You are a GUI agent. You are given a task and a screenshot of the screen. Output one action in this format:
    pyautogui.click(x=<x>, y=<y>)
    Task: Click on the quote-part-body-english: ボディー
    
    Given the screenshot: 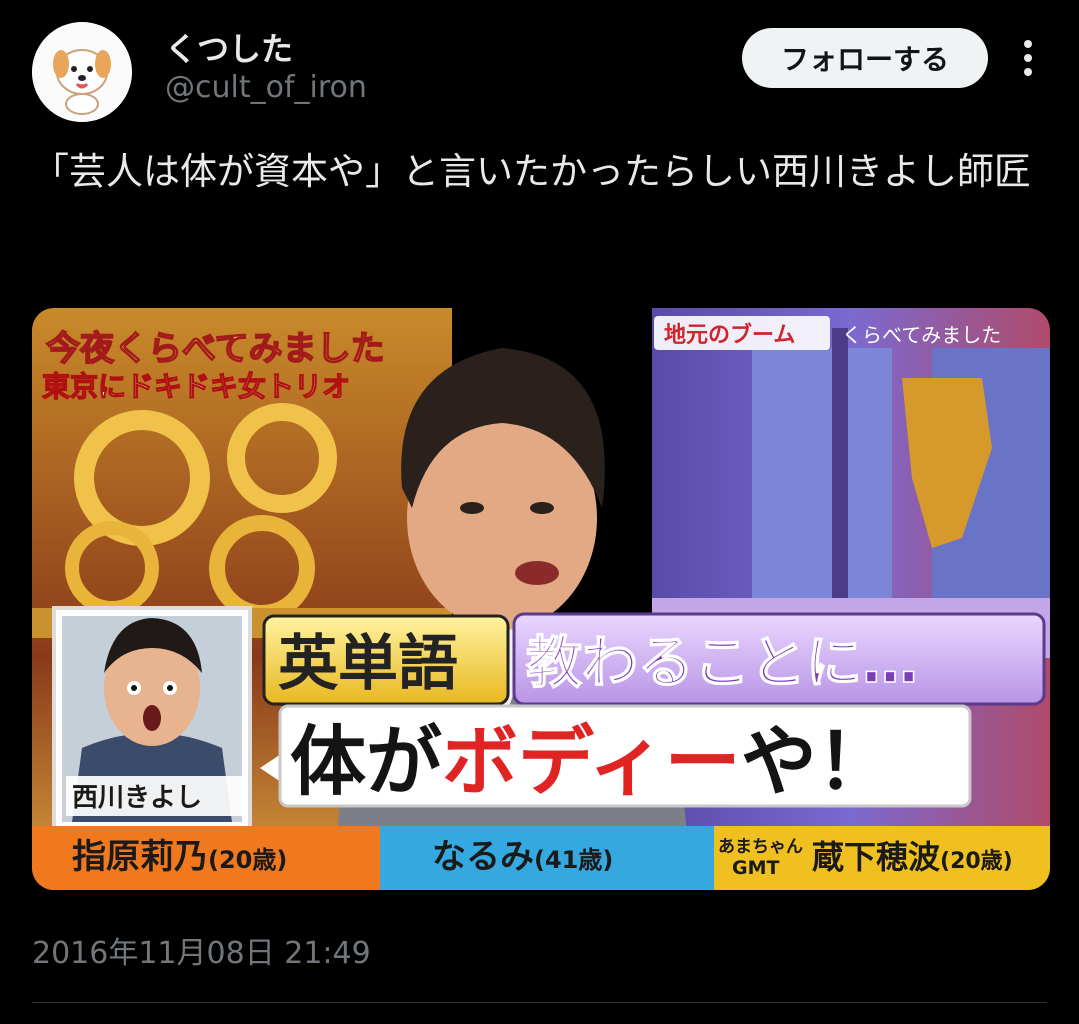 What is the action you would take?
    pyautogui.click(x=591, y=761)
    